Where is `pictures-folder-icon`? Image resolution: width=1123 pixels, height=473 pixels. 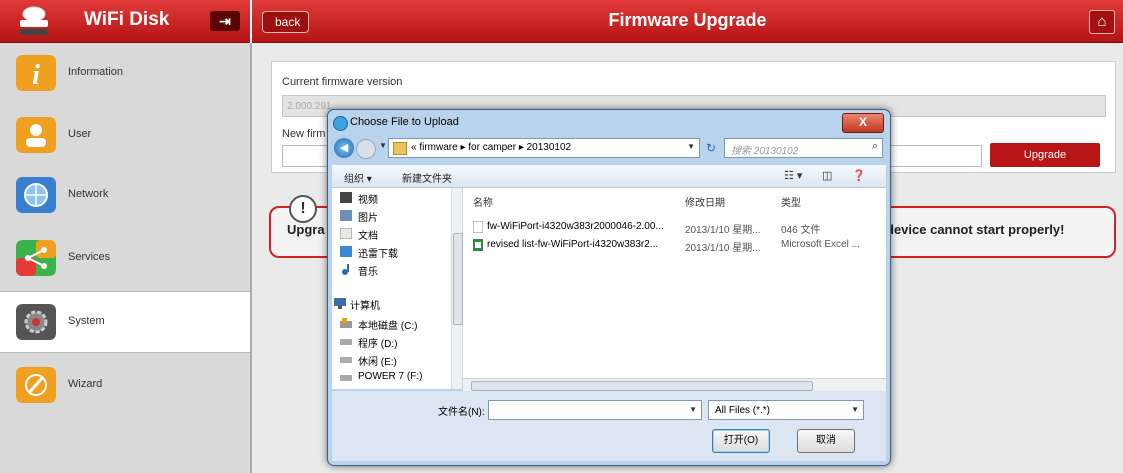 pictures-folder-icon is located at coordinates (346, 215).